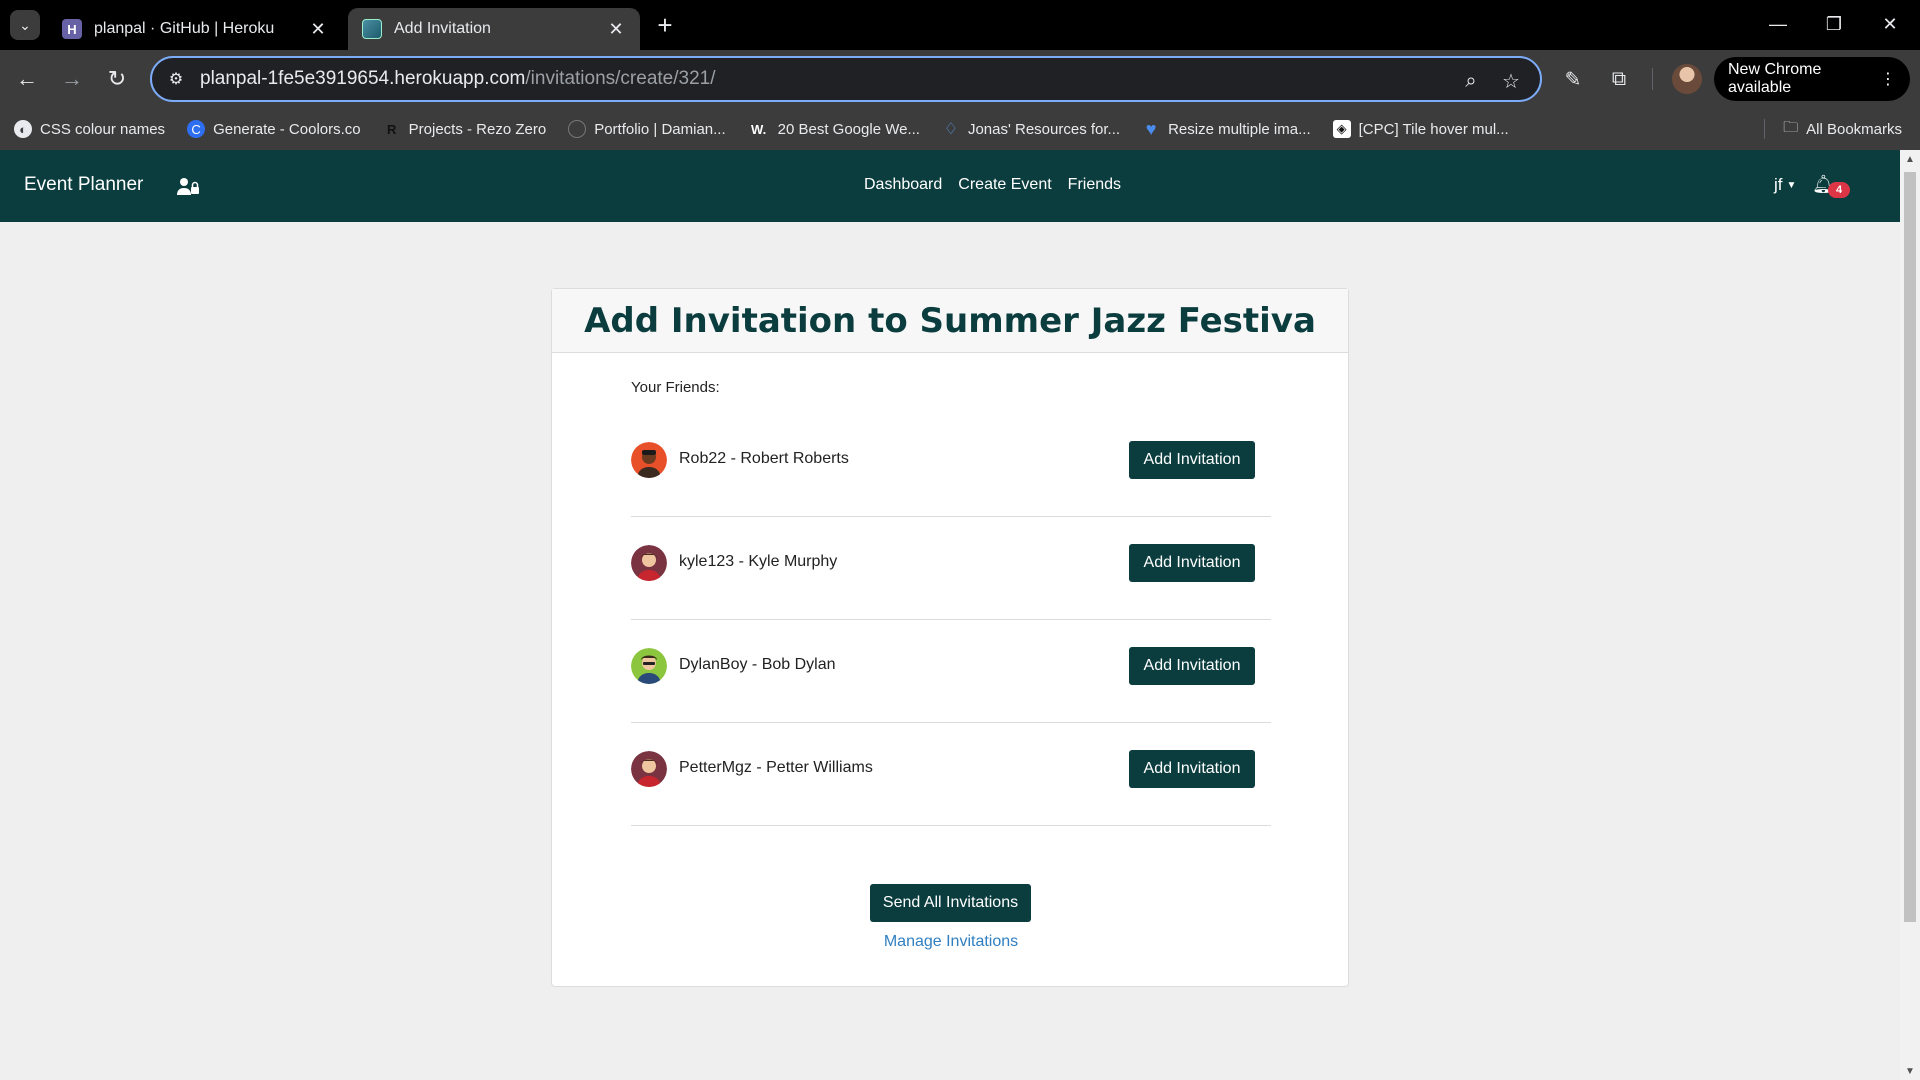 Image resolution: width=1920 pixels, height=1080 pixels. What do you see at coordinates (951, 671) in the screenshot?
I see `friend-row: DylanBoy - Bob Dylan Add Invitation` at bounding box center [951, 671].